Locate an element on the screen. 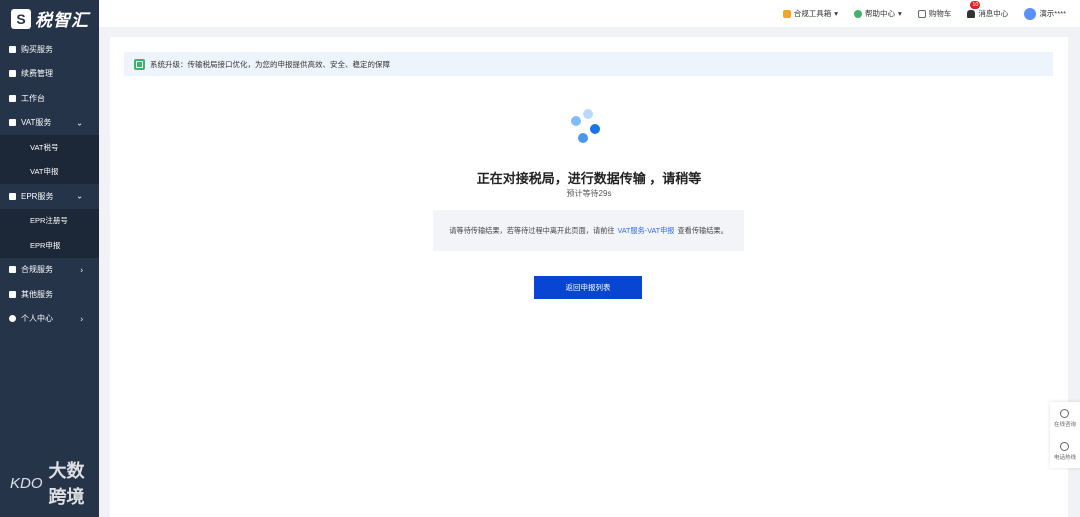  floating-help-panel: 在线咨询 电话热线 is located at coordinates (1065, 435).